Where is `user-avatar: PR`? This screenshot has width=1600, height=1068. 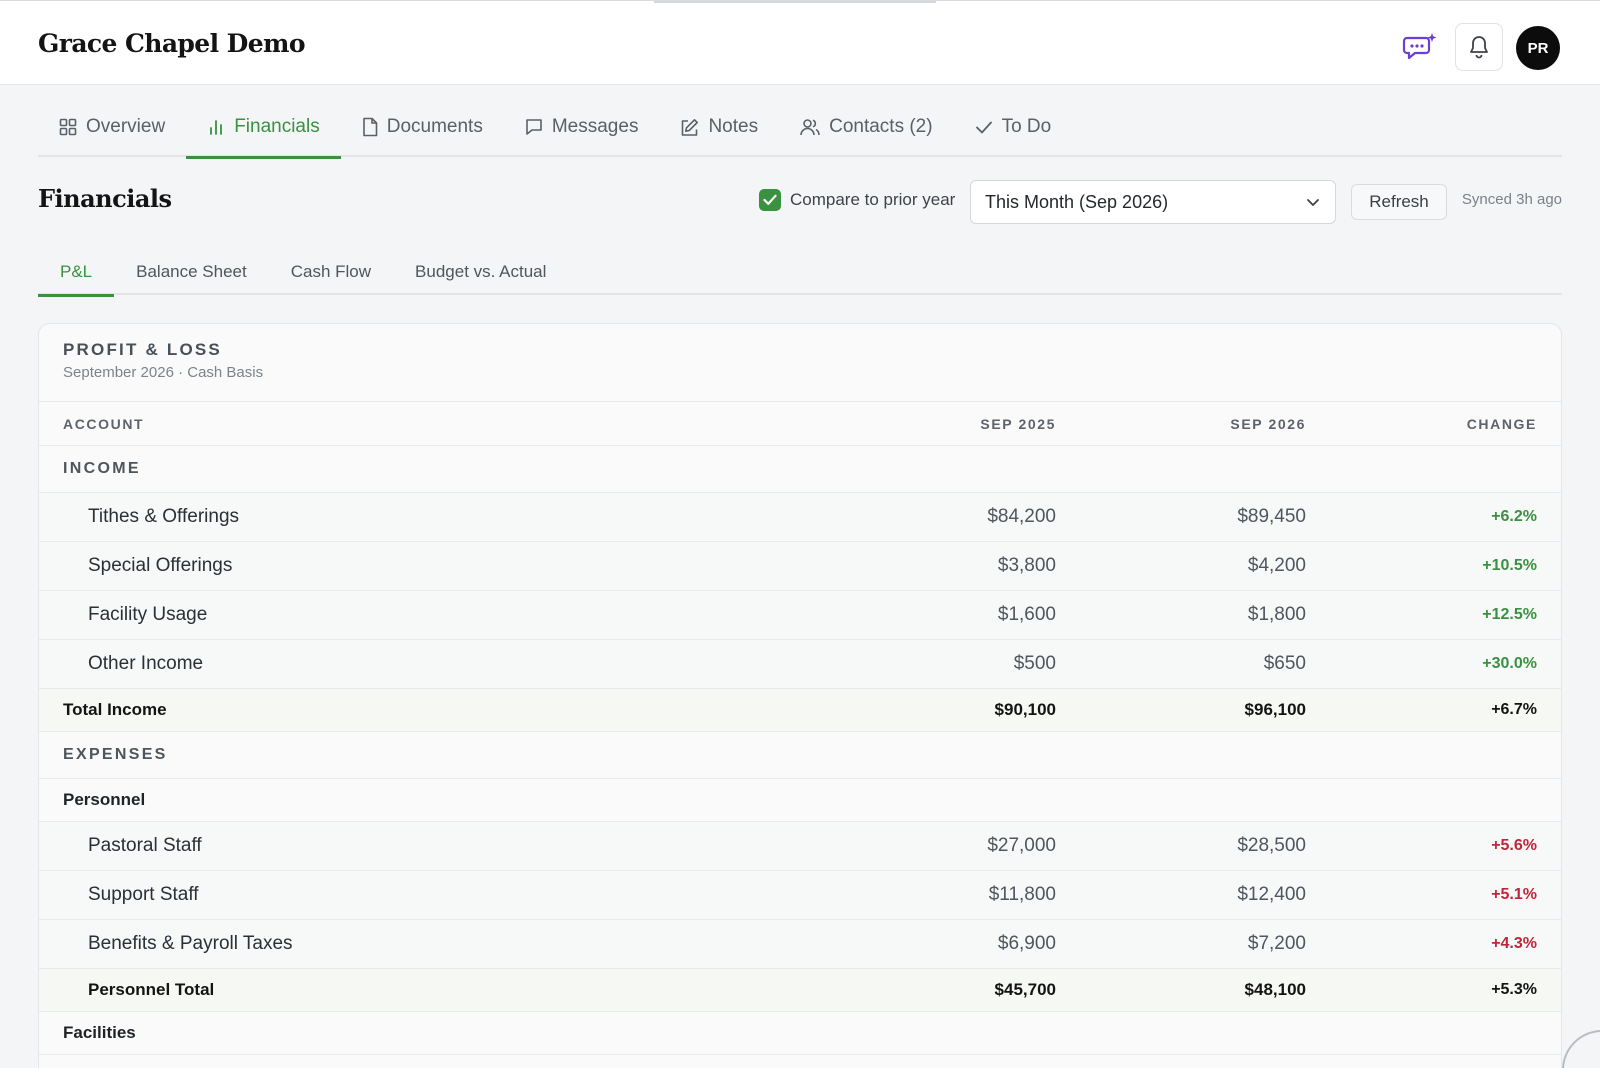 user-avatar: PR is located at coordinates (1538, 48).